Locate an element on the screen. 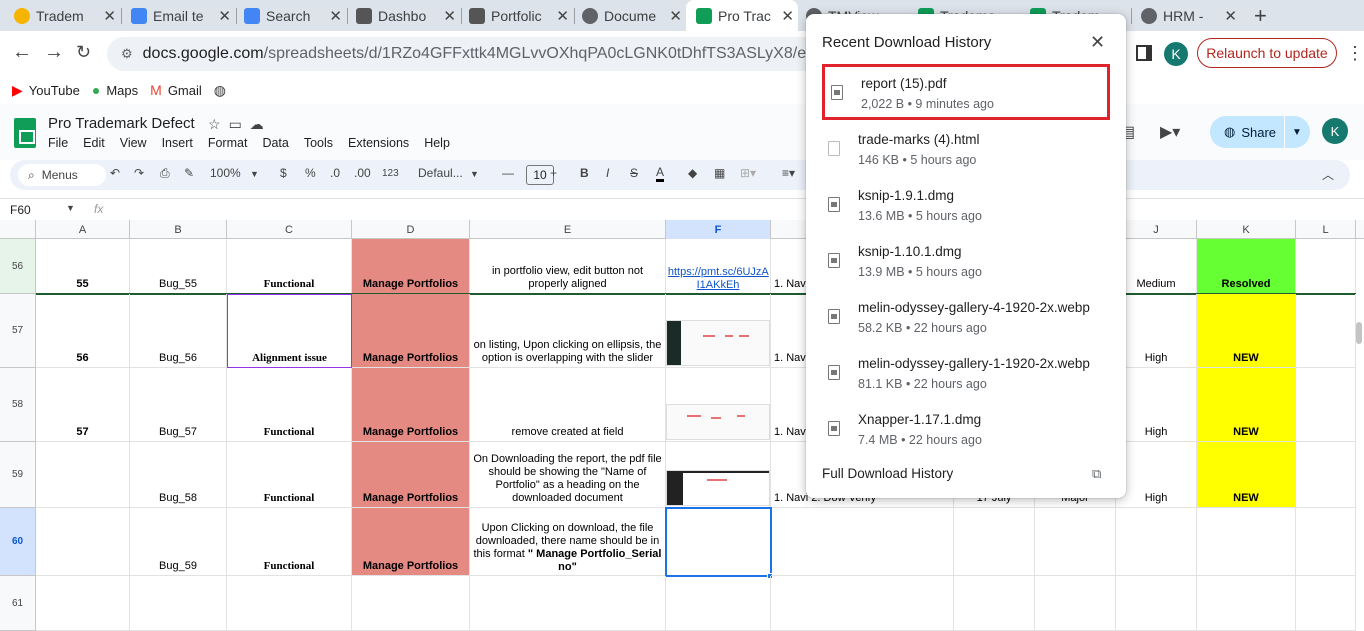 The width and height of the screenshot is (1364, 631). cell-k58-status: NEW is located at coordinates (1246, 405).